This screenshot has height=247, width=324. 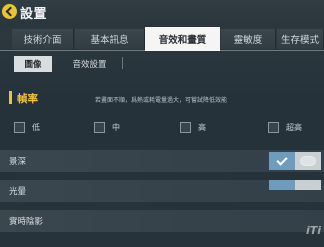 I want to click on bloom-toggle, so click(x=295, y=185).